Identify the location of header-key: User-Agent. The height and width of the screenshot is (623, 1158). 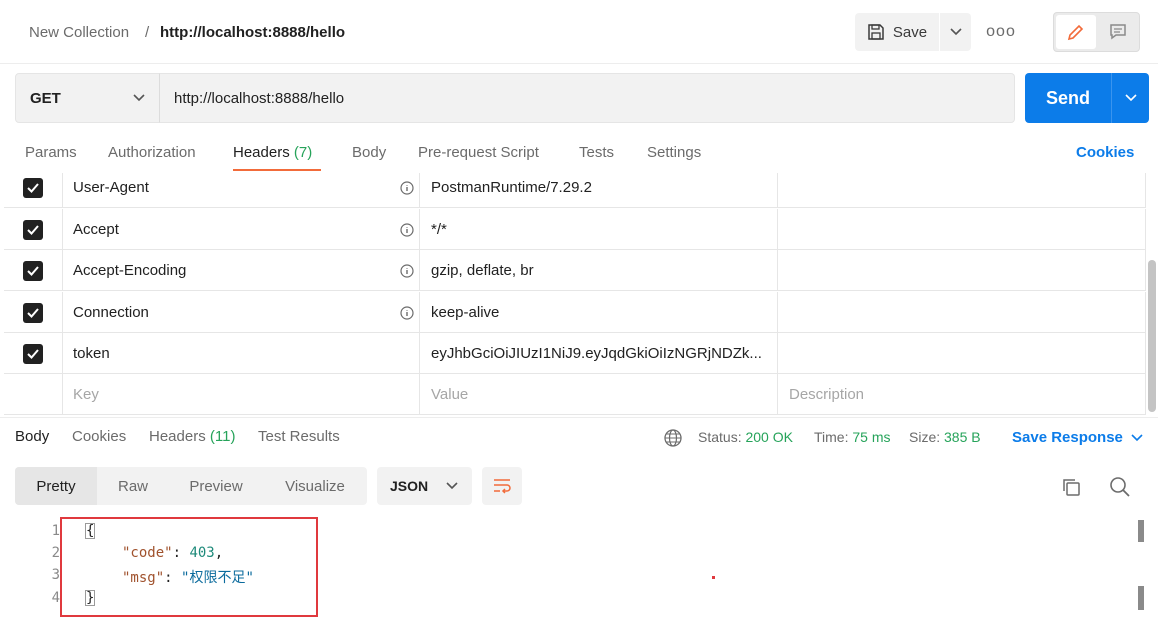
(240, 190).